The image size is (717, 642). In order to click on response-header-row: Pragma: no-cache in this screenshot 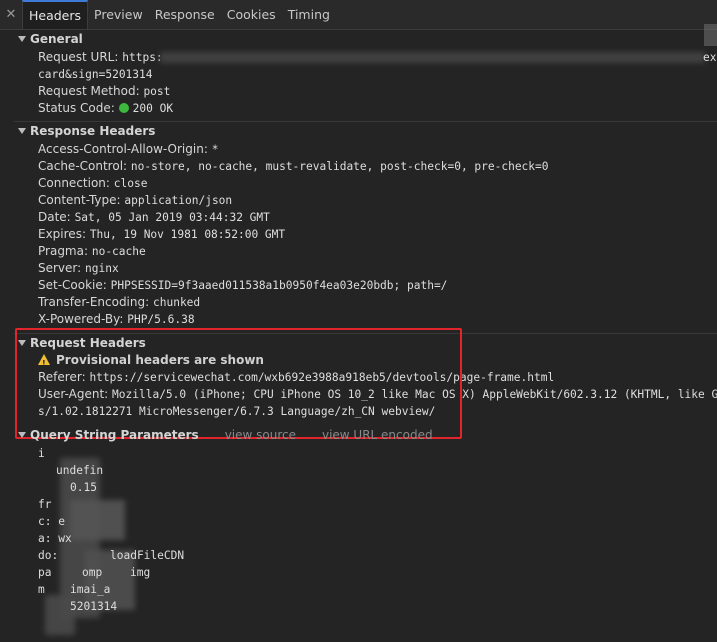, I will do `click(92, 251)`.